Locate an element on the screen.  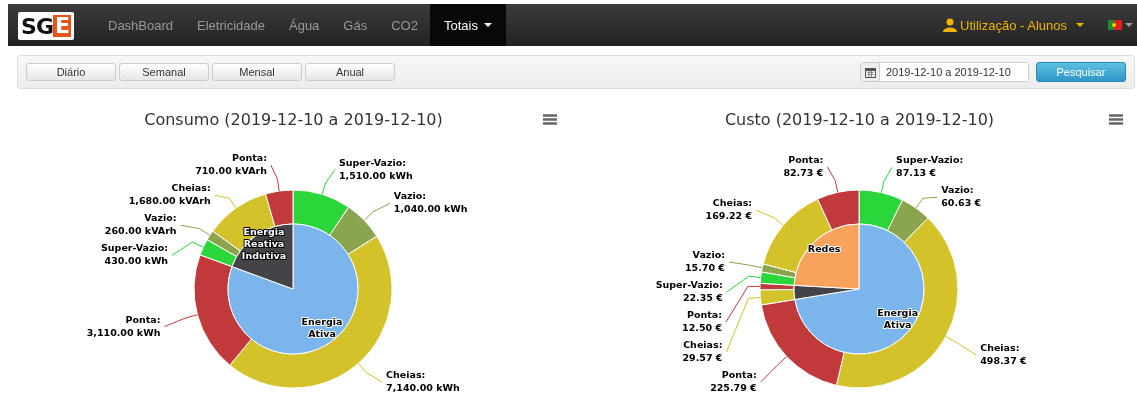
data-label: Super-Vazio: 1,510.00 kWh is located at coordinates (375, 168).